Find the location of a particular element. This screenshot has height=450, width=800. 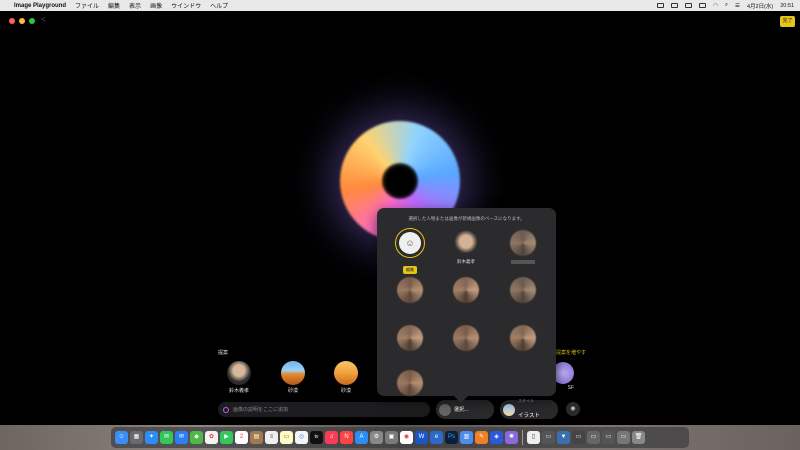

description-input: 画像の説明をここに追加 is located at coordinates (324, 409).